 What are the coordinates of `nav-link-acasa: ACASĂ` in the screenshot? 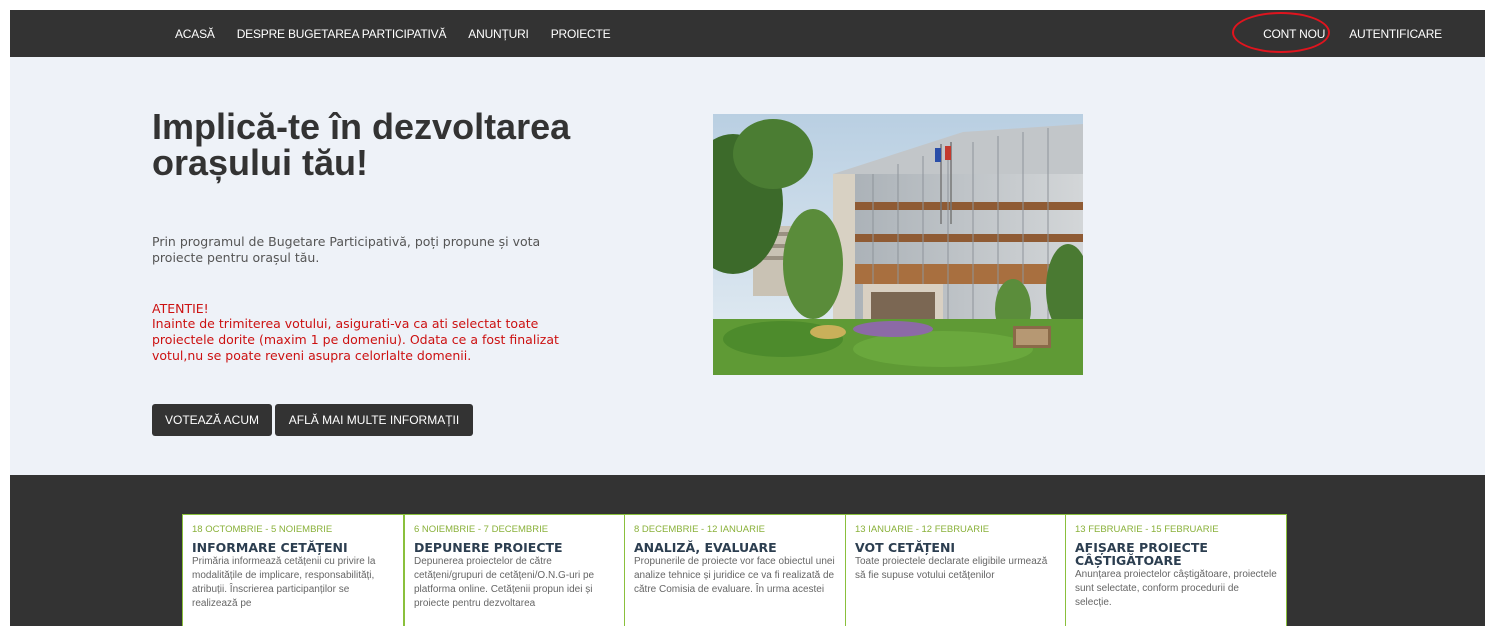 It's located at (195, 34).